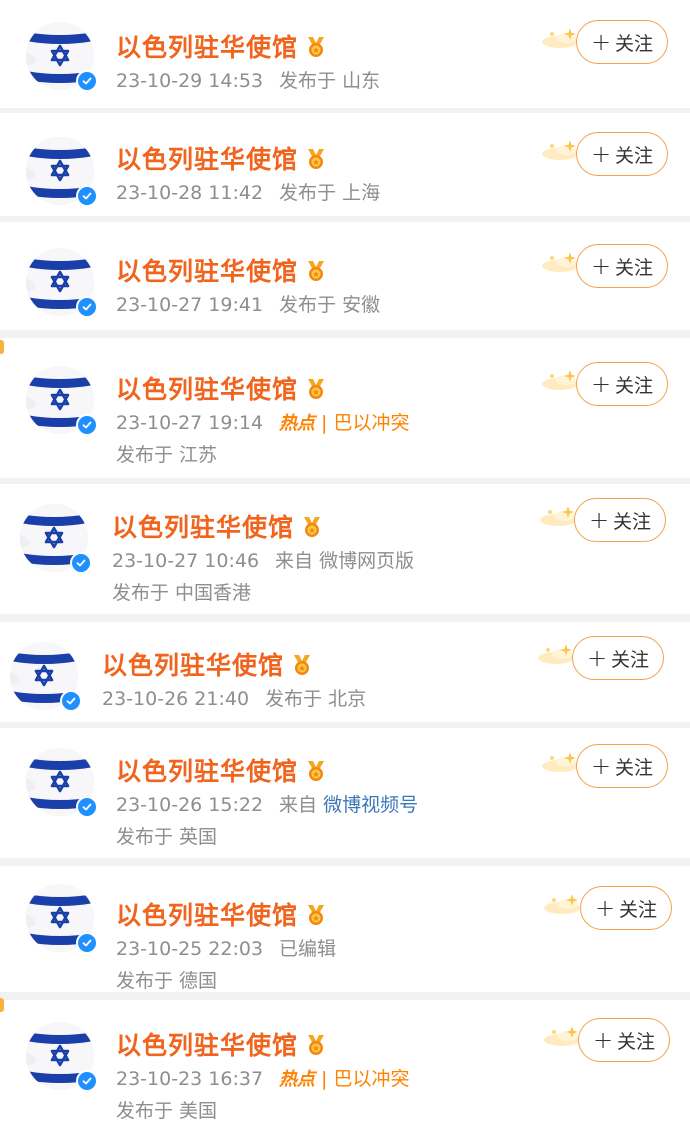 The height and width of the screenshot is (1138, 690). I want to click on post-time: 23-10-28 11:42, so click(190, 193).